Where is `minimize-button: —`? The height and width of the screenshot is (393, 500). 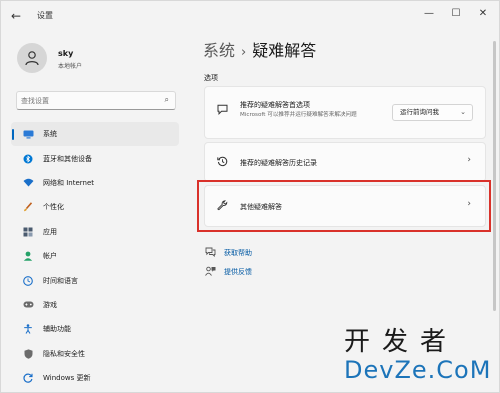 minimize-button: — is located at coordinates (429, 14).